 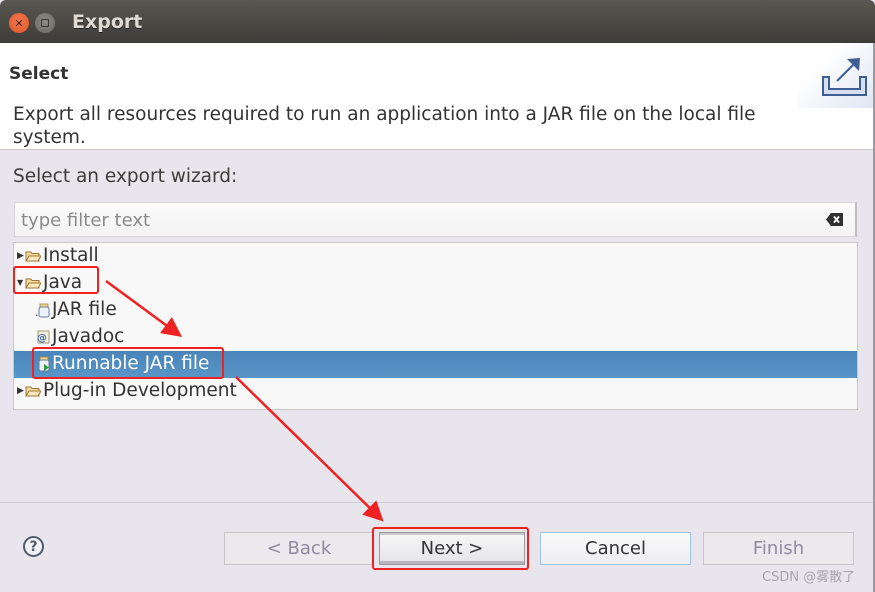 I want to click on window-maximize-button, so click(x=45, y=23).